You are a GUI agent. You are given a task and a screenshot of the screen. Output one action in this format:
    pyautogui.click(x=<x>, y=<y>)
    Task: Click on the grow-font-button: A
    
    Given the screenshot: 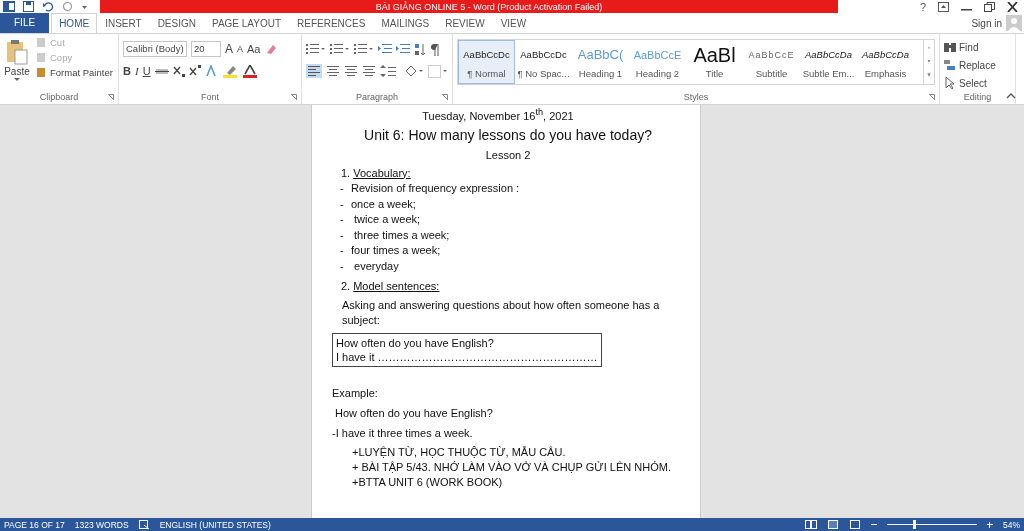 What is the action you would take?
    pyautogui.click(x=229, y=49)
    